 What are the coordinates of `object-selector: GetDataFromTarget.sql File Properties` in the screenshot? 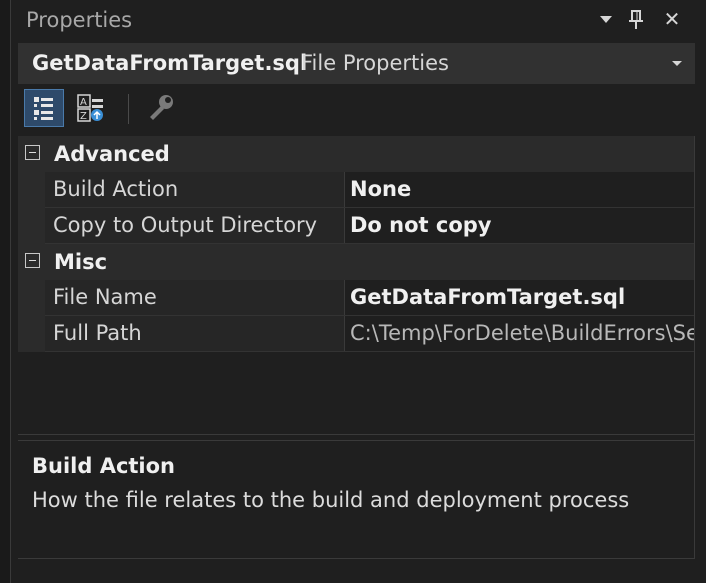 It's located at (356, 63).